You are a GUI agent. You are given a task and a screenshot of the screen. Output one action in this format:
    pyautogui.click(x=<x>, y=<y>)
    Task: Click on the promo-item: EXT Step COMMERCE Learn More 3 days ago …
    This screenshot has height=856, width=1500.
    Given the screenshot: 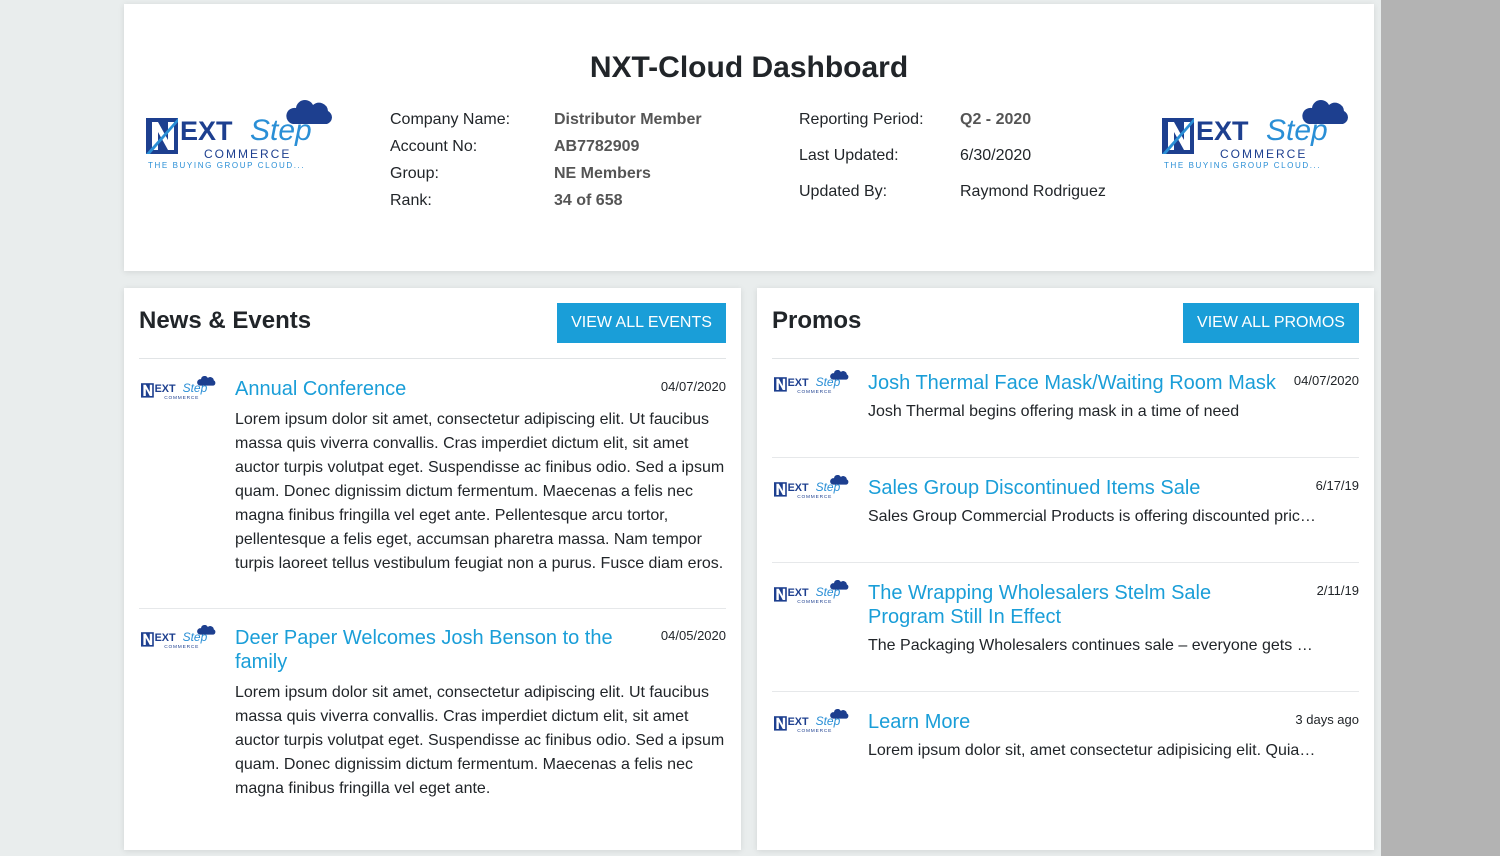 What is the action you would take?
    pyautogui.click(x=1065, y=745)
    